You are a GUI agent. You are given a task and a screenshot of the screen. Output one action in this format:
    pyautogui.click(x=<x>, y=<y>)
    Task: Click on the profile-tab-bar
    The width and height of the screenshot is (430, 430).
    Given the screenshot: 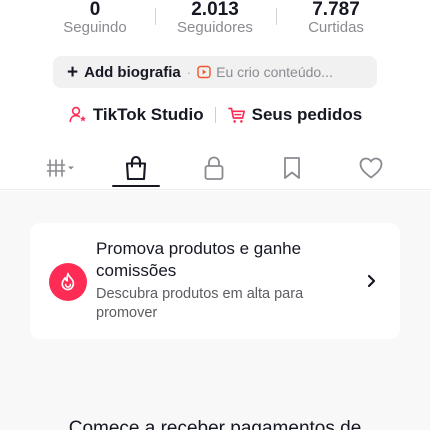 What is the action you would take?
    pyautogui.click(x=215, y=168)
    